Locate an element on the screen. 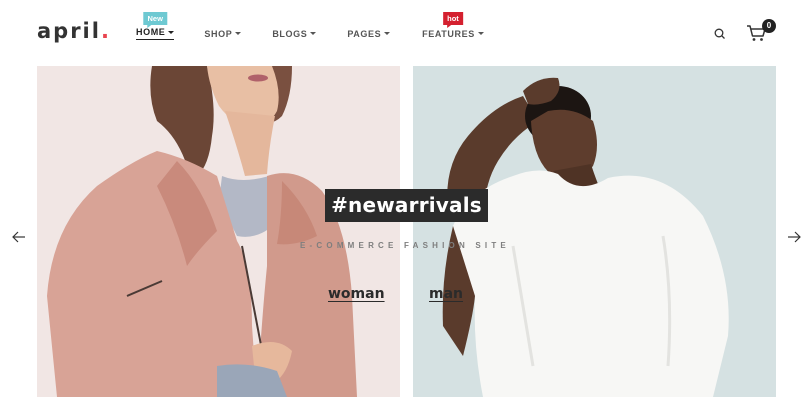 The width and height of the screenshot is (810, 400). nav-item-label: BLOGS is located at coordinates (290, 33).